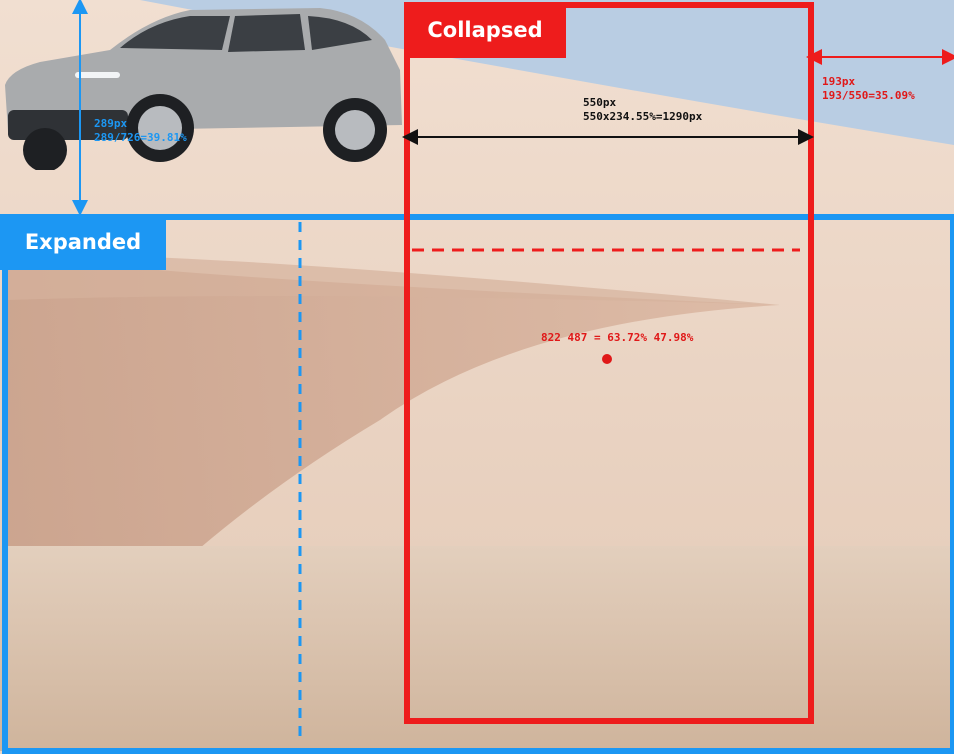 This screenshot has height=754, width=954. I want to click on width-px-label: 550px, so click(600, 102).